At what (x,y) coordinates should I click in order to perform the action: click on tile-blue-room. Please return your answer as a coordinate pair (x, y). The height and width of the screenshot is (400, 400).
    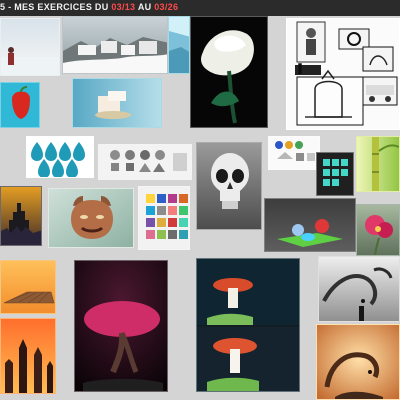
    Looking at the image, I should click on (117, 103).